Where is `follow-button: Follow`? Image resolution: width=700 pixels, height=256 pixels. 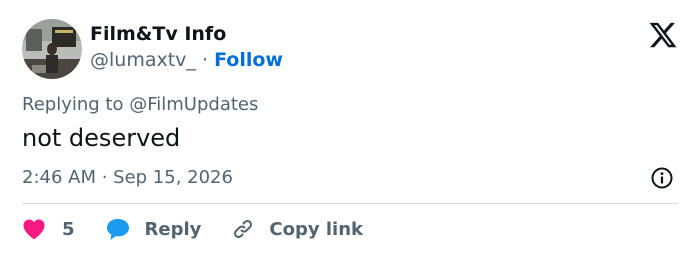 follow-button: Follow is located at coordinates (248, 60).